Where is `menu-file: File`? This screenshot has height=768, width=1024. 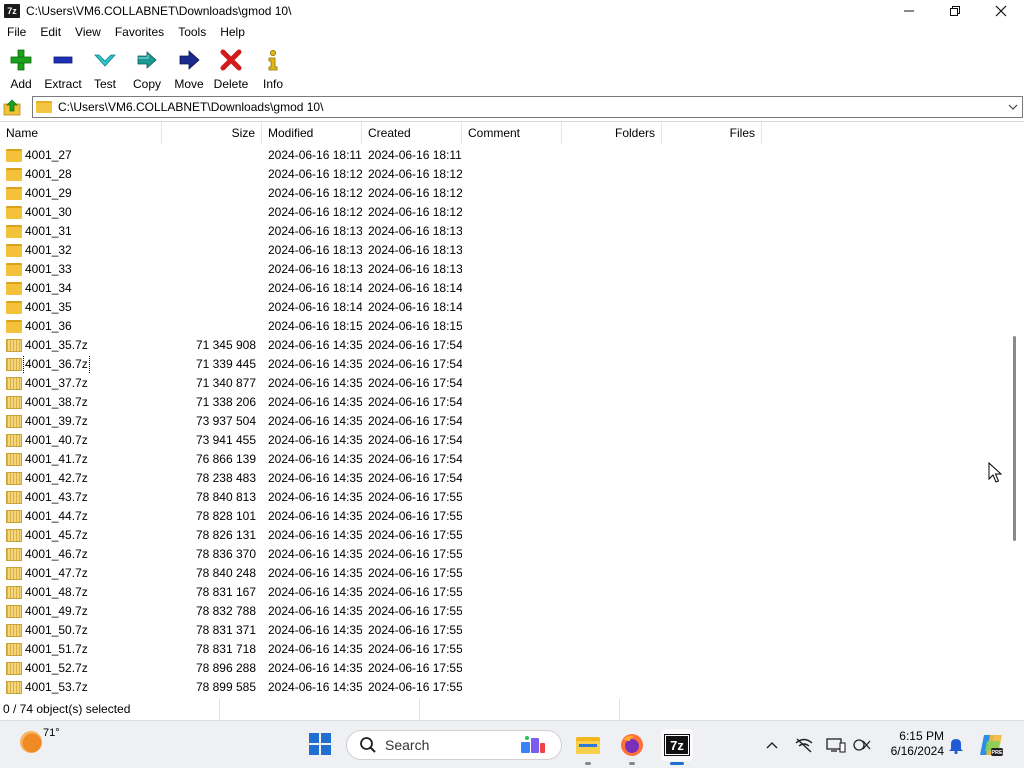 menu-file: File is located at coordinates (16, 32).